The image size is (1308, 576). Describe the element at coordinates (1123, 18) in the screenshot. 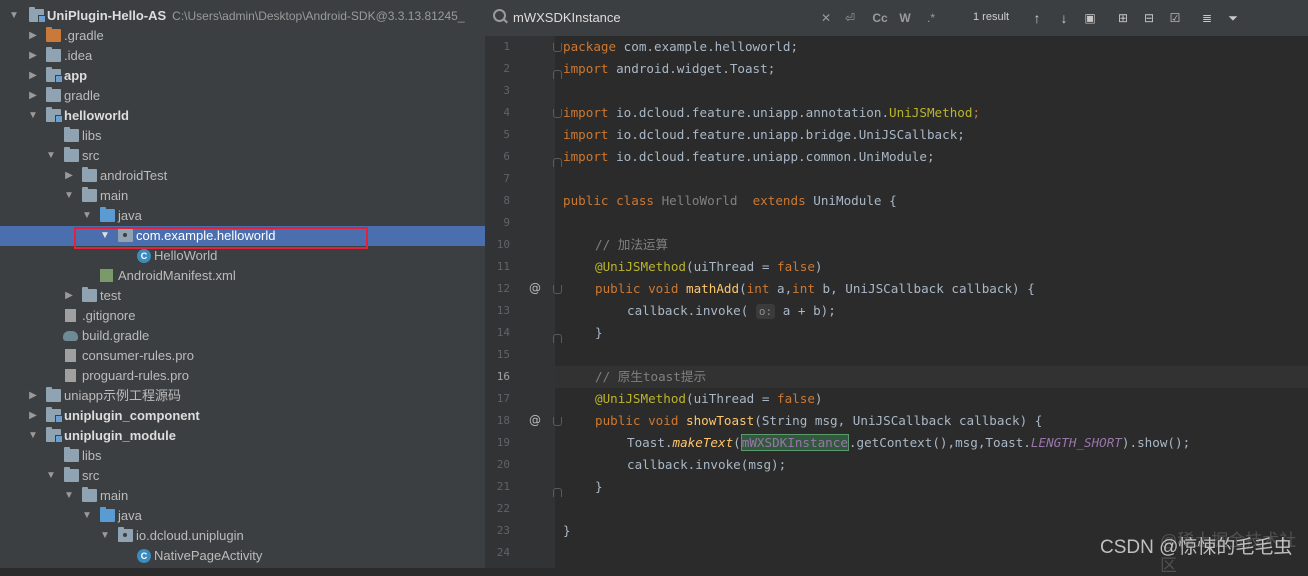

I see `add-occurrence-icon: ⊞` at that location.